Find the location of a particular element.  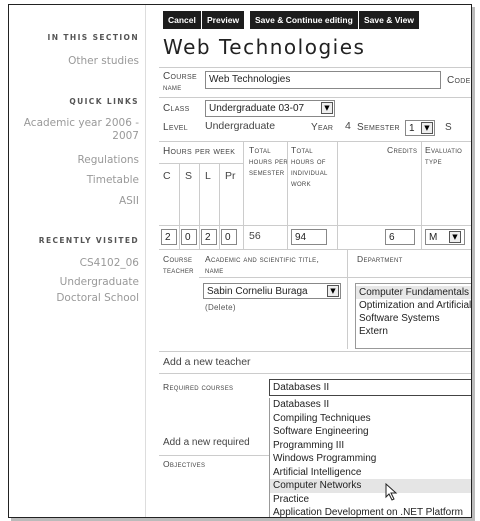

evaluation-label-2: type is located at coordinates (433, 161).